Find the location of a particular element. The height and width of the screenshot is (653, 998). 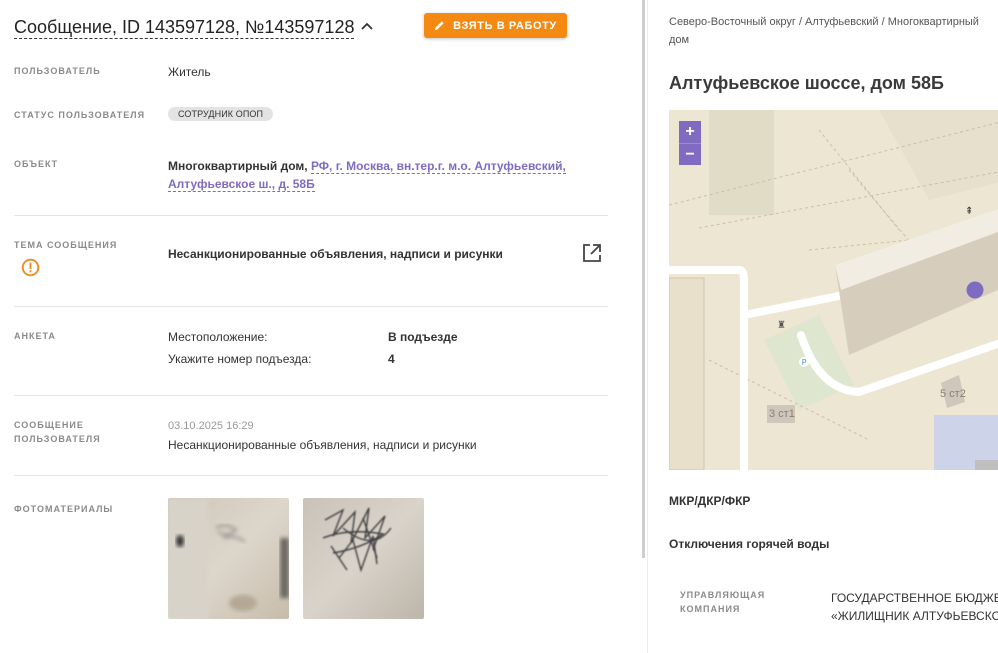

company-value-line1: ГОСУДАРСТВЕННОЕ БЮДЖЕ is located at coordinates (914, 598).